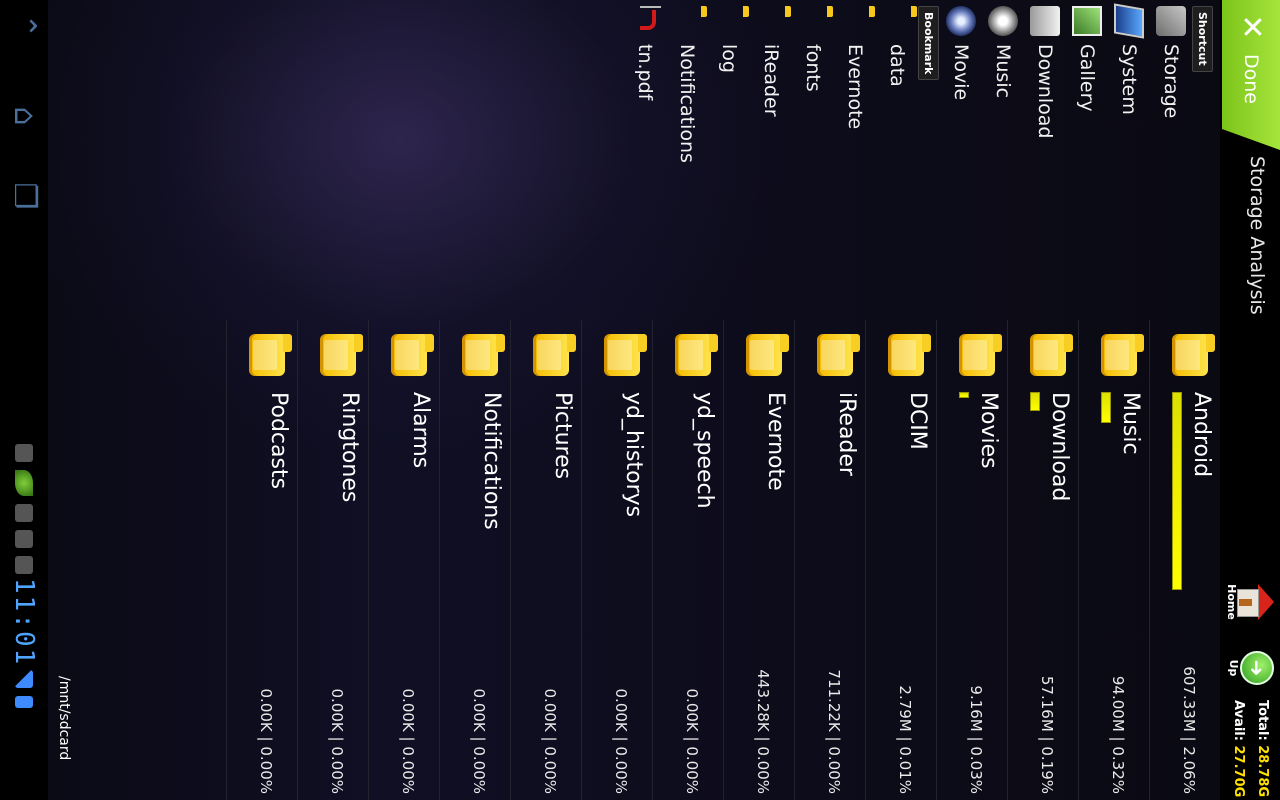 Image resolution: width=1280 pixels, height=800 pixels. What do you see at coordinates (855, 87) in the screenshot?
I see `bookmark-label: Evernote` at bounding box center [855, 87].